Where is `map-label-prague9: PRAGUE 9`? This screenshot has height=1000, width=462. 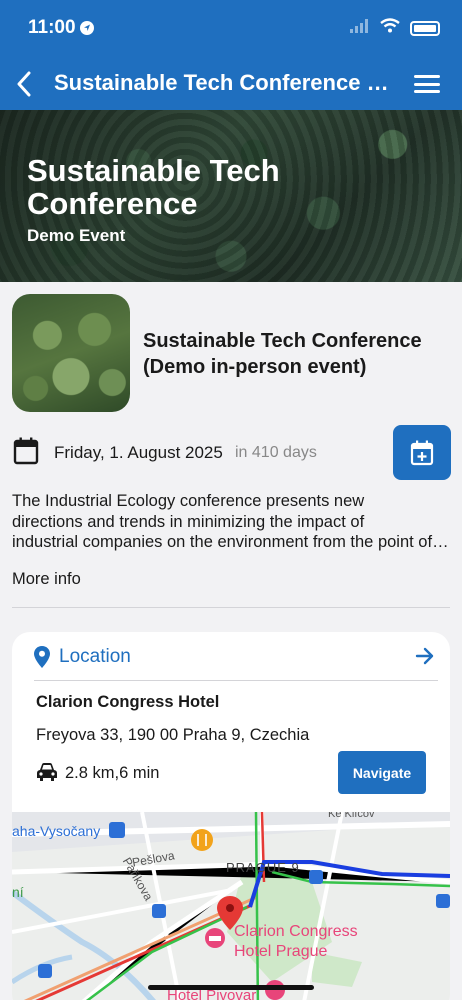
map-label-prague9: PRAGUE 9 is located at coordinates (263, 867).